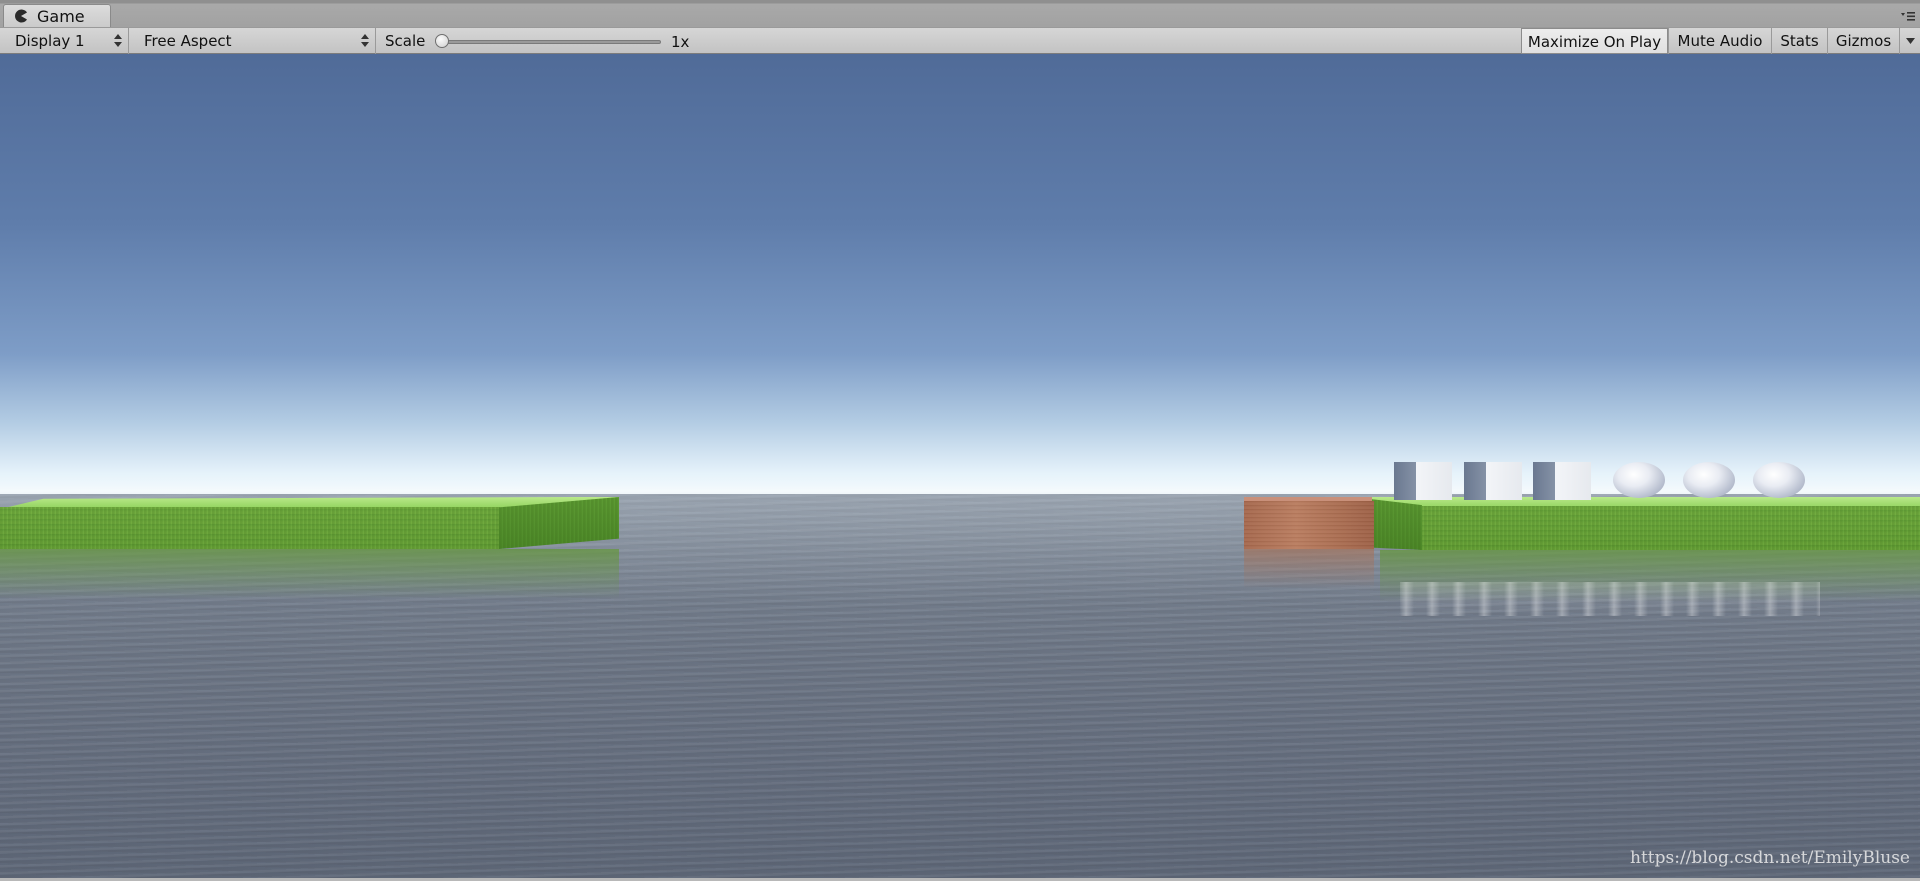 This screenshot has width=1920, height=881. What do you see at coordinates (1610, 599) in the screenshot?
I see `water-sparkles` at bounding box center [1610, 599].